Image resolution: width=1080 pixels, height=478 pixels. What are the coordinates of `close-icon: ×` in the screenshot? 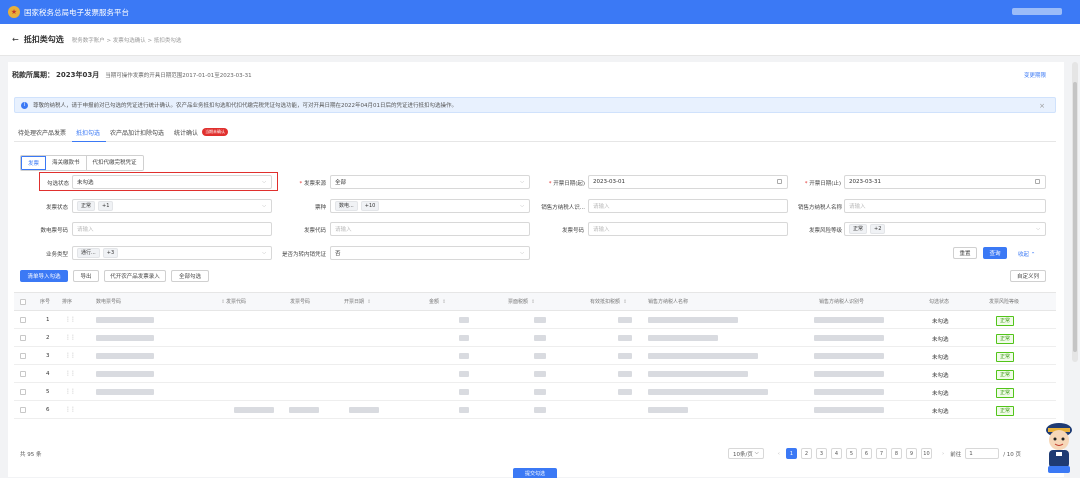 It's located at (1042, 106).